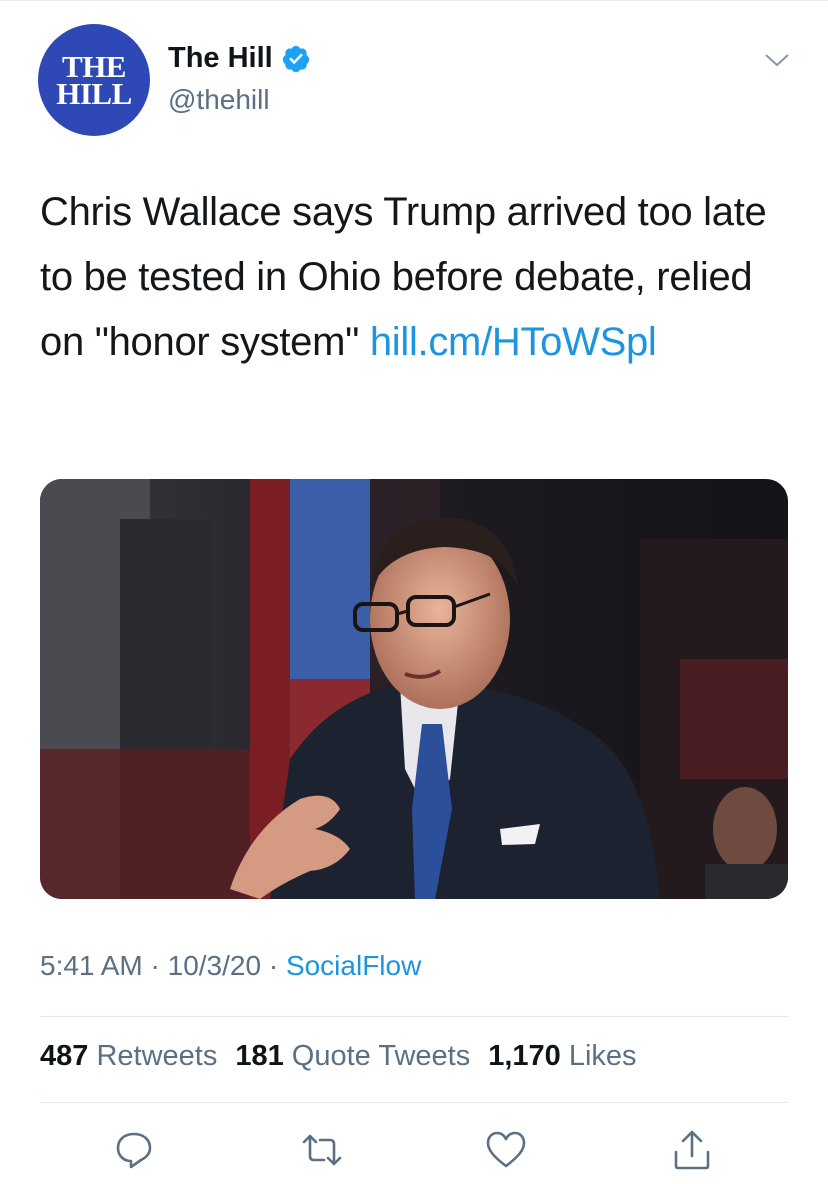 The image size is (828, 1184). Describe the element at coordinates (64, 1056) in the screenshot. I see `retweets-count: 487` at that location.